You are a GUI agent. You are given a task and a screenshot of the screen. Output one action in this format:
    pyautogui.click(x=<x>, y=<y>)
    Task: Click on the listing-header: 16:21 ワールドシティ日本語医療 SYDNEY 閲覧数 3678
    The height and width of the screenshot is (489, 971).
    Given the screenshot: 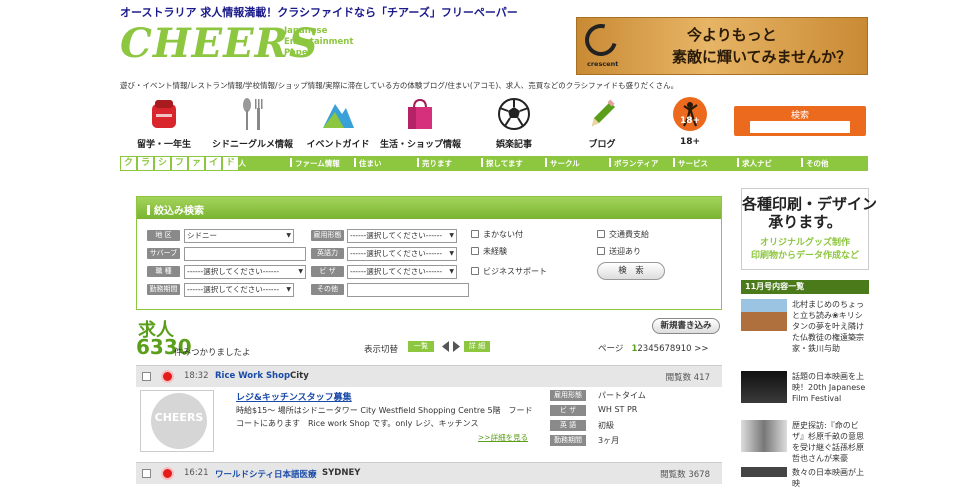 What is the action you would take?
    pyautogui.click(x=429, y=473)
    